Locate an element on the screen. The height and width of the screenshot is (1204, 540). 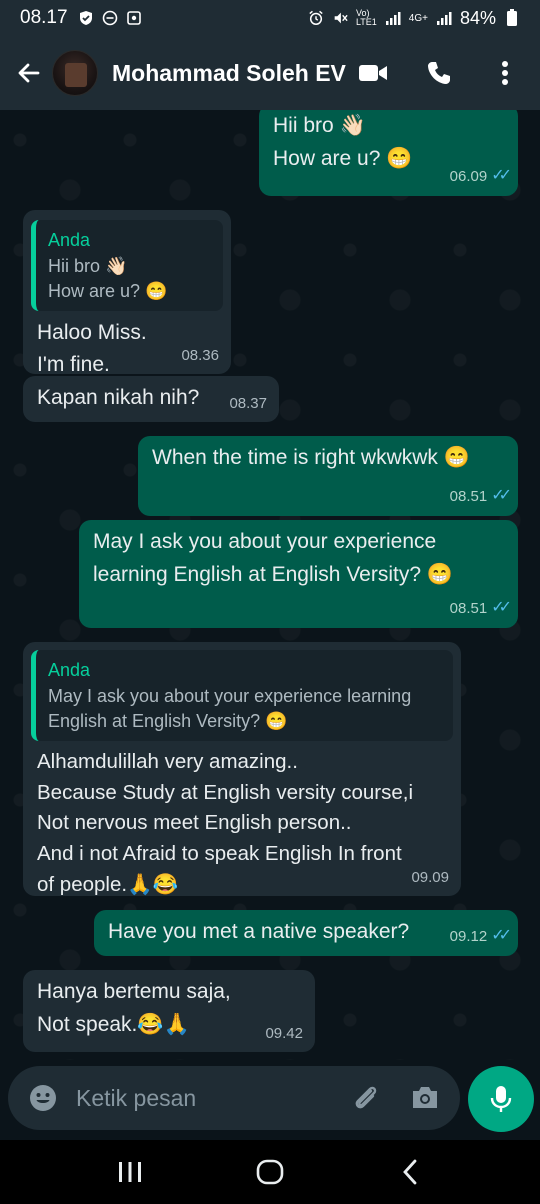
message-time: 09.09 is located at coordinates (430, 877).